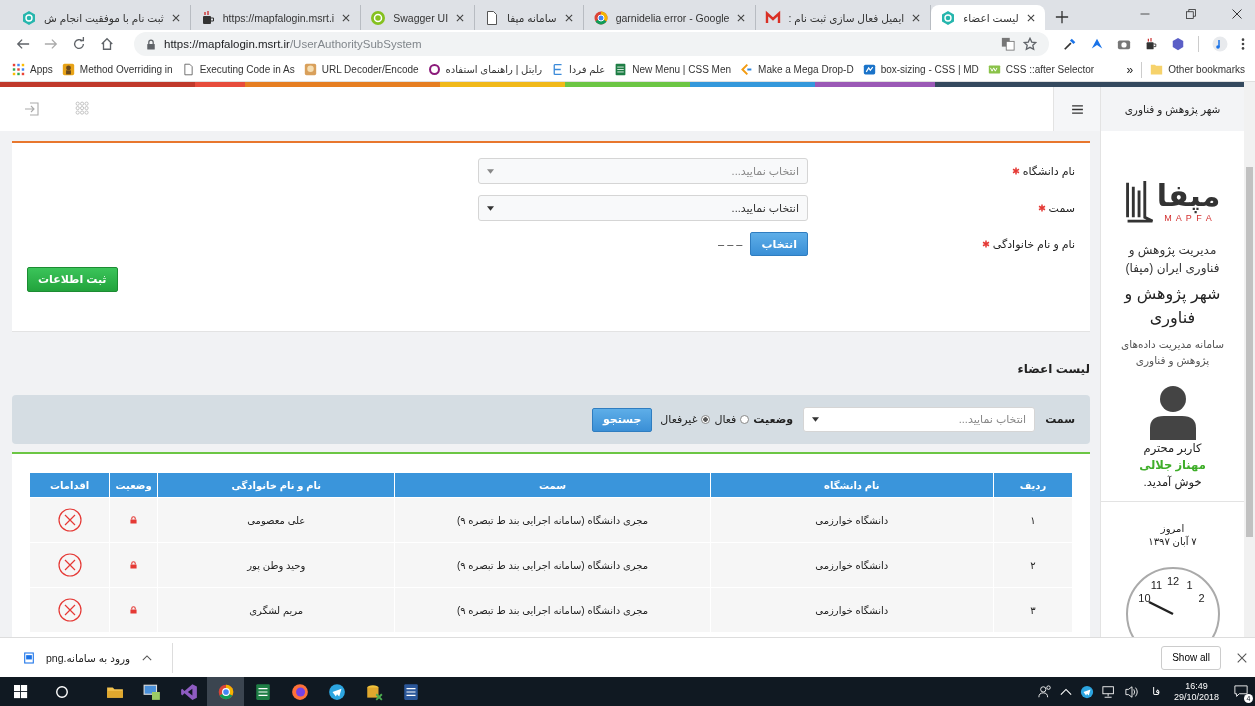 The height and width of the screenshot is (706, 1255). Describe the element at coordinates (32, 69) in the screenshot. I see `bookmark-link: Apps` at that location.